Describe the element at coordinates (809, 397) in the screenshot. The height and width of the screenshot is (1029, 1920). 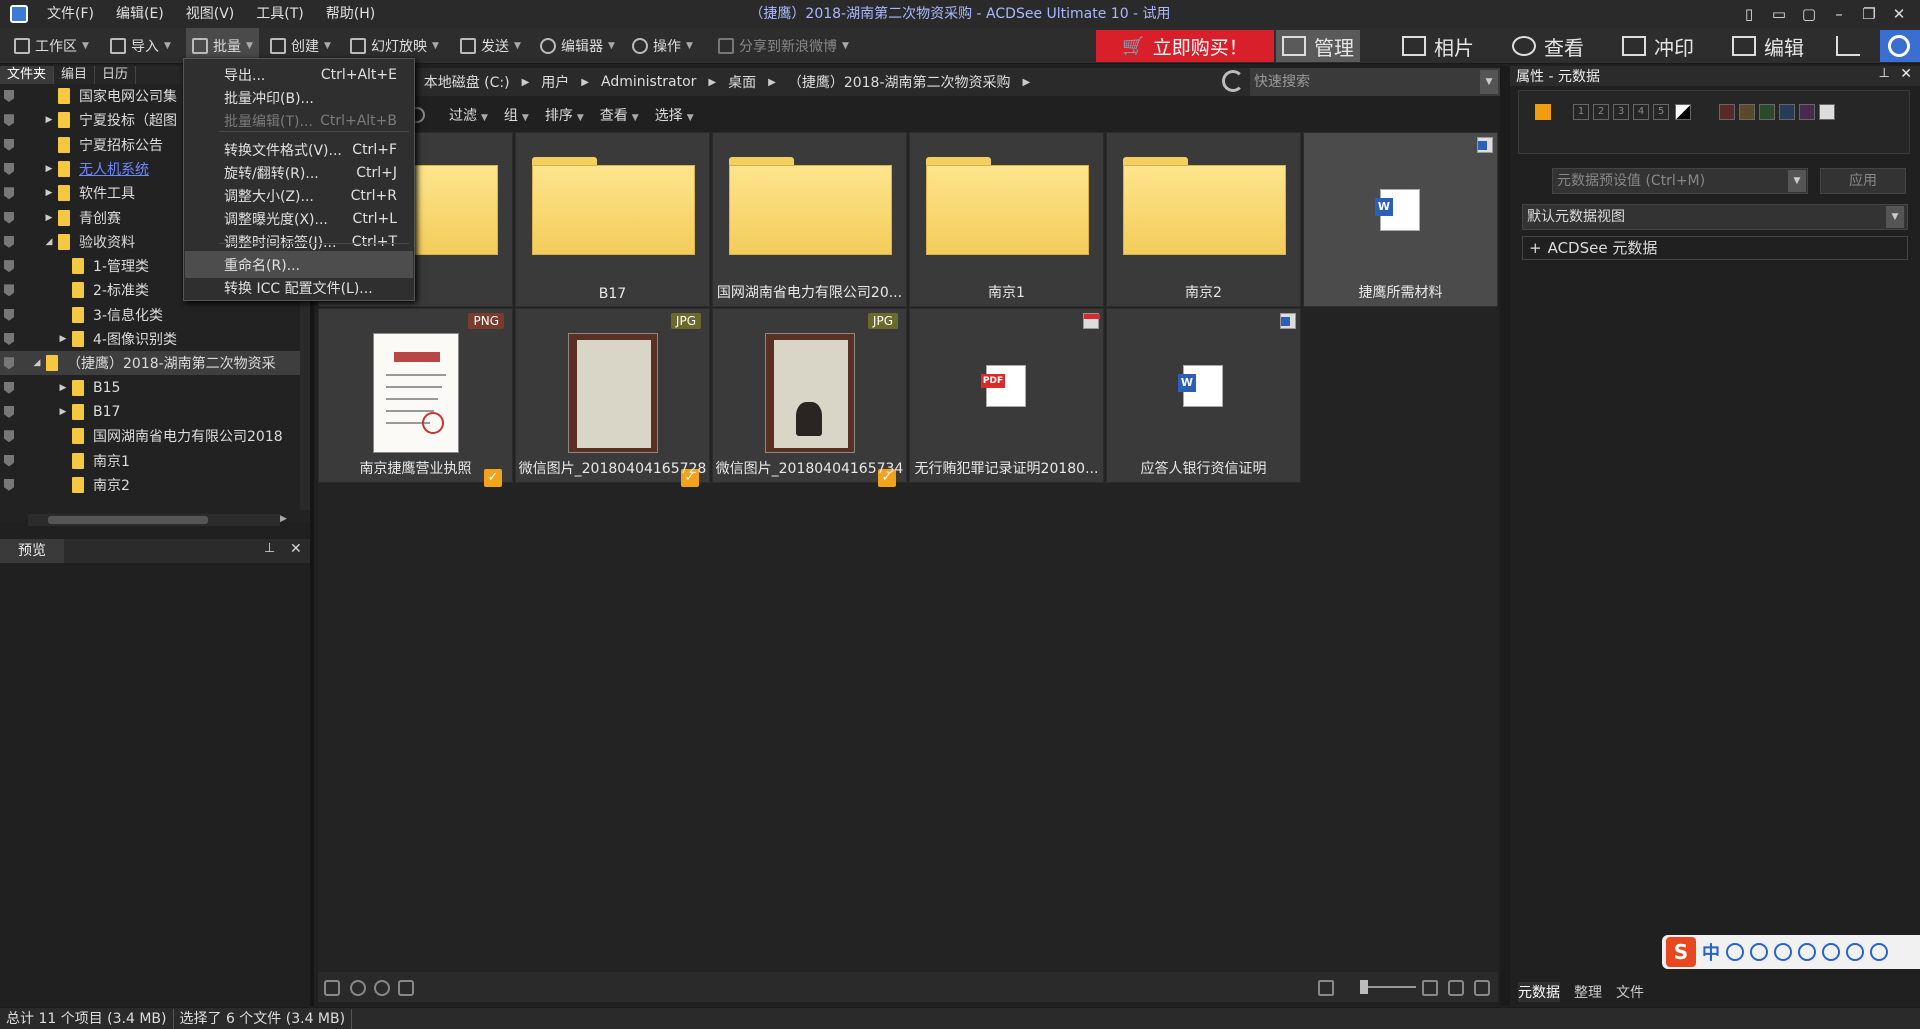
I see `file-thumbnail: JPG ✓ 微信图片_20180404165734` at that location.